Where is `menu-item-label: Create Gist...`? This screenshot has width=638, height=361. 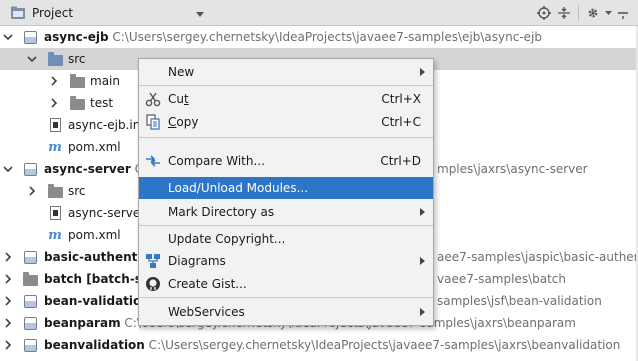
menu-item-label: Create Gist... is located at coordinates (207, 284).